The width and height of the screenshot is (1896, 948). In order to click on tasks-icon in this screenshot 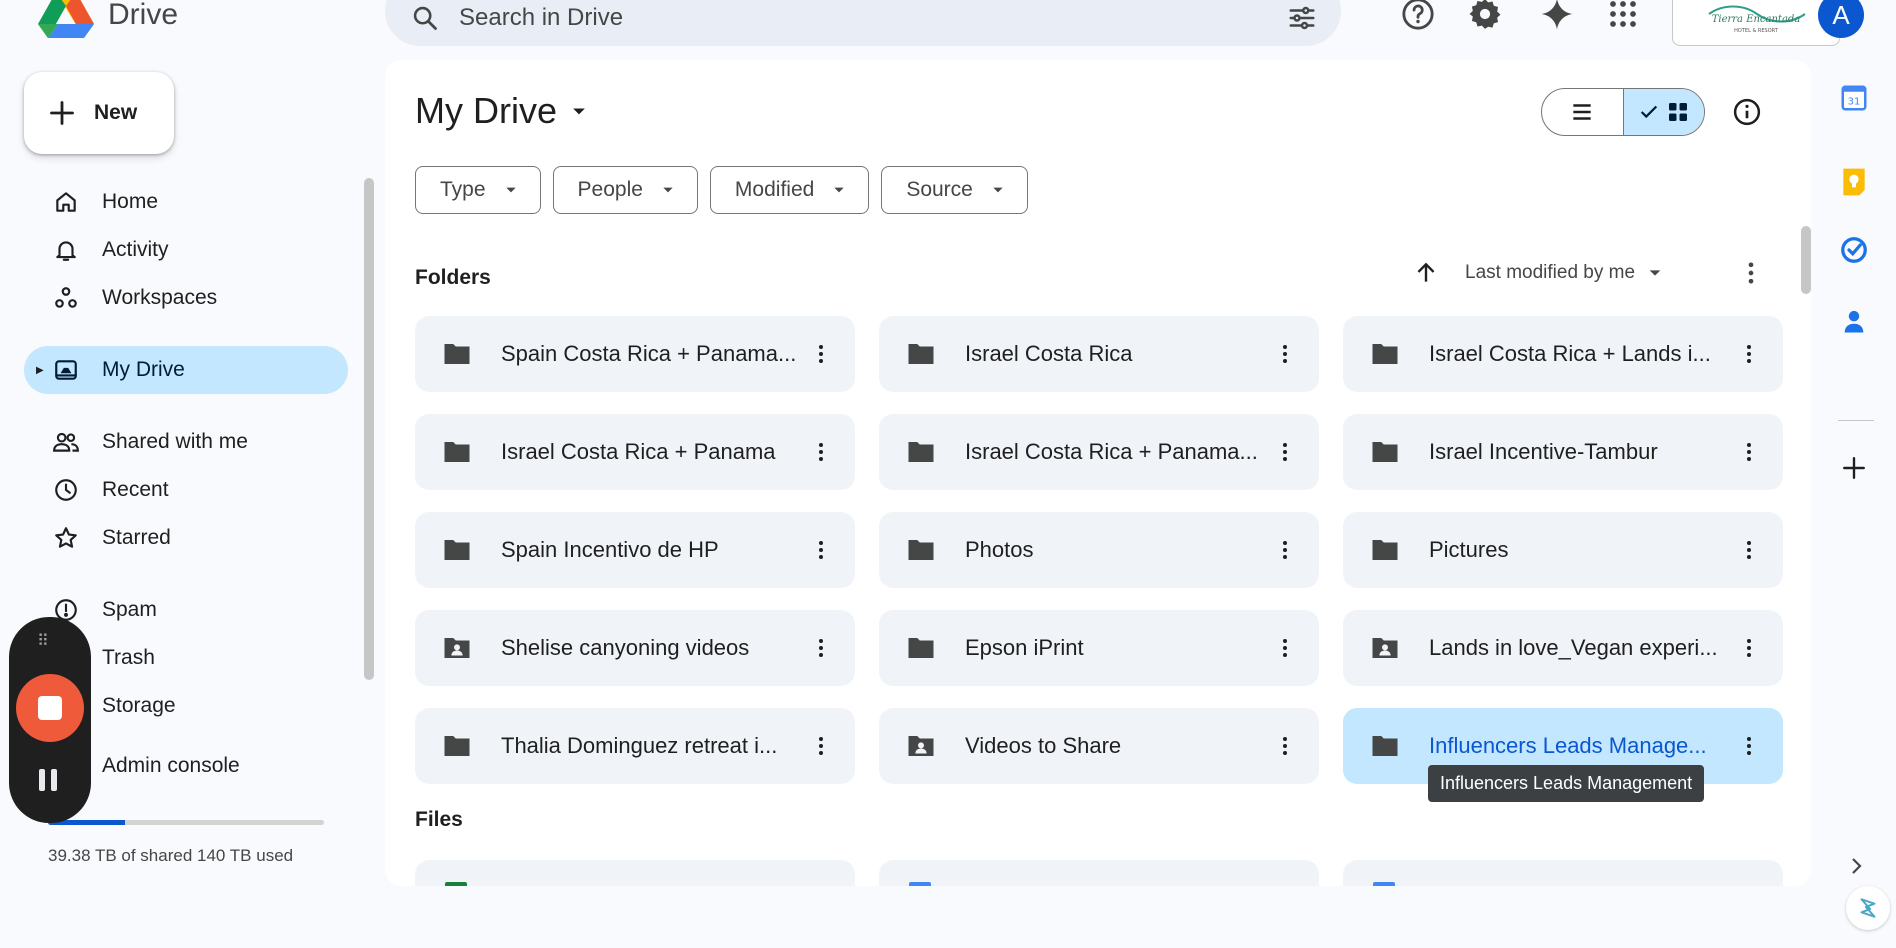, I will do `click(1854, 250)`.